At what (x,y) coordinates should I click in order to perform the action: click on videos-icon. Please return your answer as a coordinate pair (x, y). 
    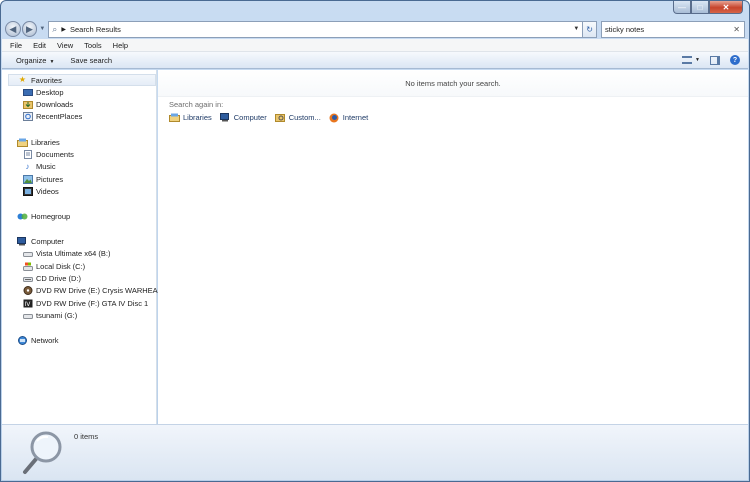
    Looking at the image, I should click on (27, 191).